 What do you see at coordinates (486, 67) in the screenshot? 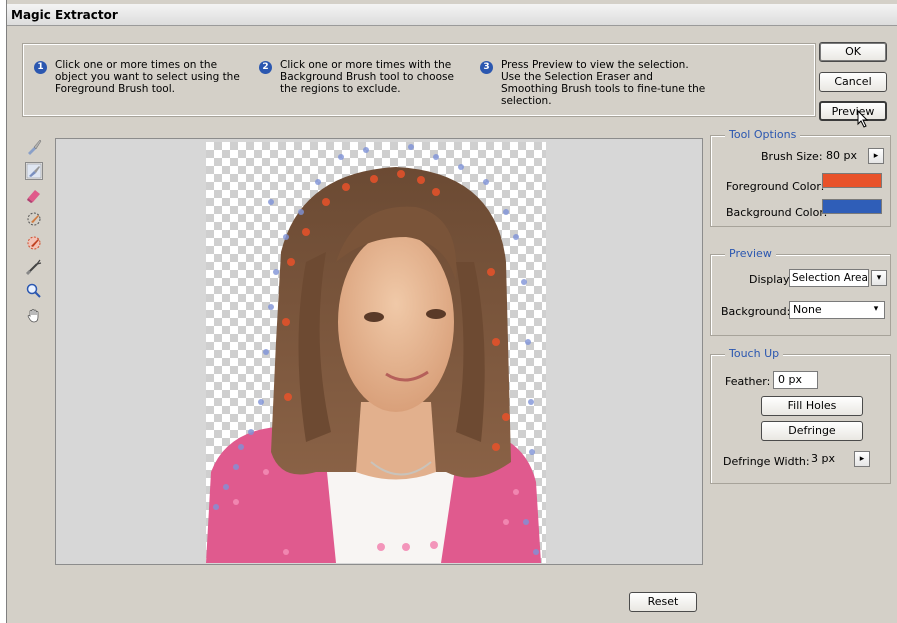
I see `step-number-badge: 3` at bounding box center [486, 67].